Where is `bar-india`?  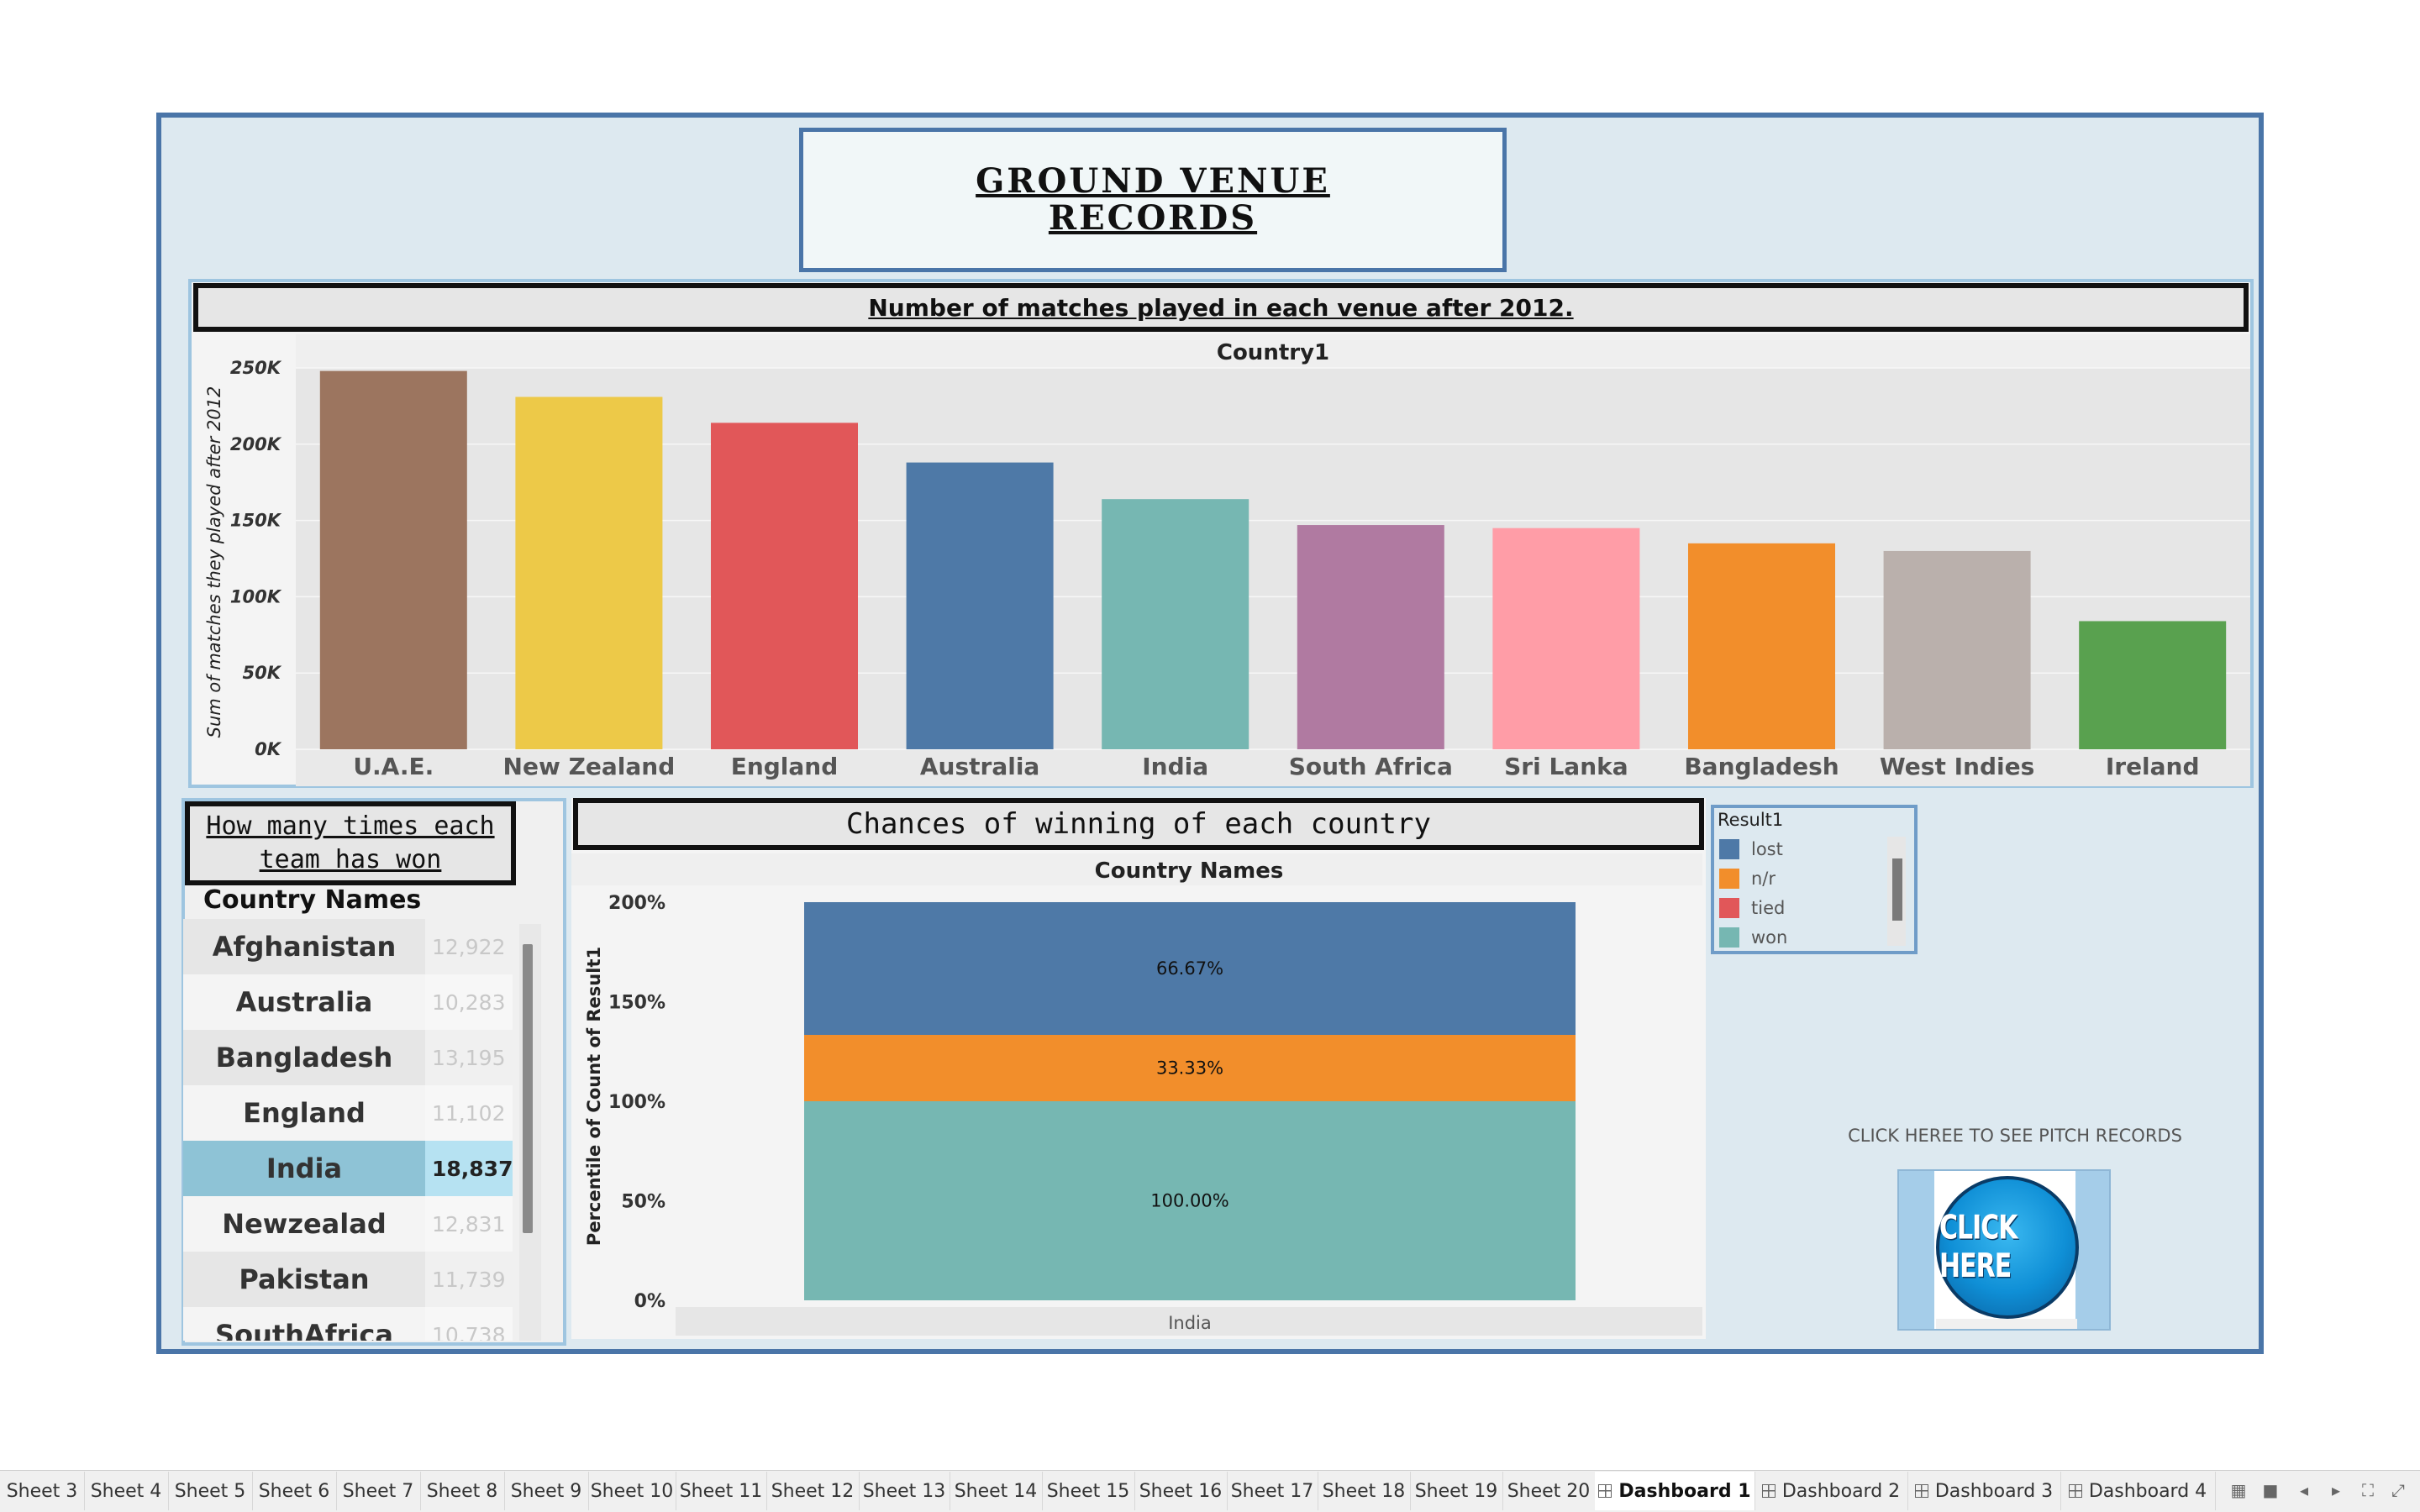
bar-india is located at coordinates (1175, 624).